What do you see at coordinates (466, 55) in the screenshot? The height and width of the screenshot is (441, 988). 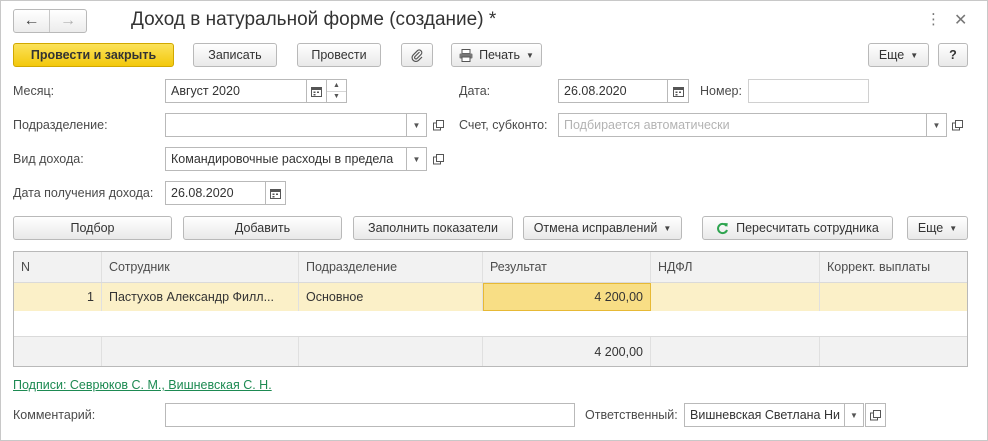 I see `printer-icon` at bounding box center [466, 55].